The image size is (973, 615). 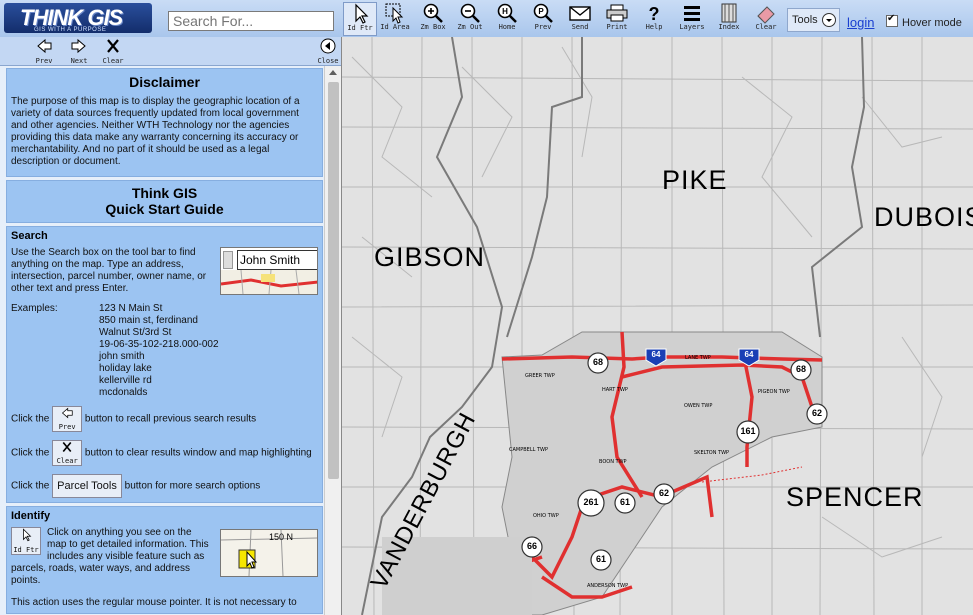 What do you see at coordinates (580, 27) in the screenshot?
I see `send-label: Send` at bounding box center [580, 27].